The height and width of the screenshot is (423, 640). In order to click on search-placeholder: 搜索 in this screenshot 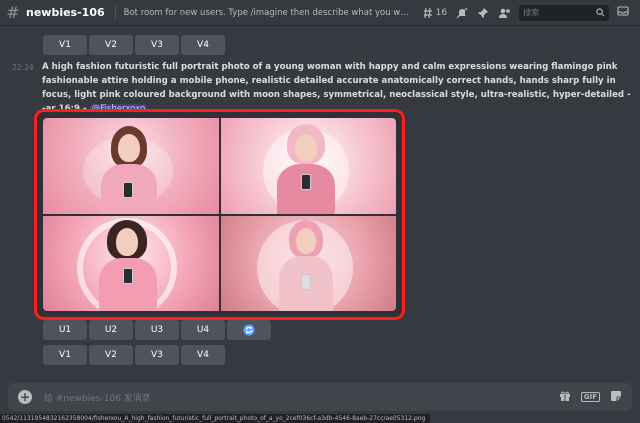, I will do `click(531, 12)`.